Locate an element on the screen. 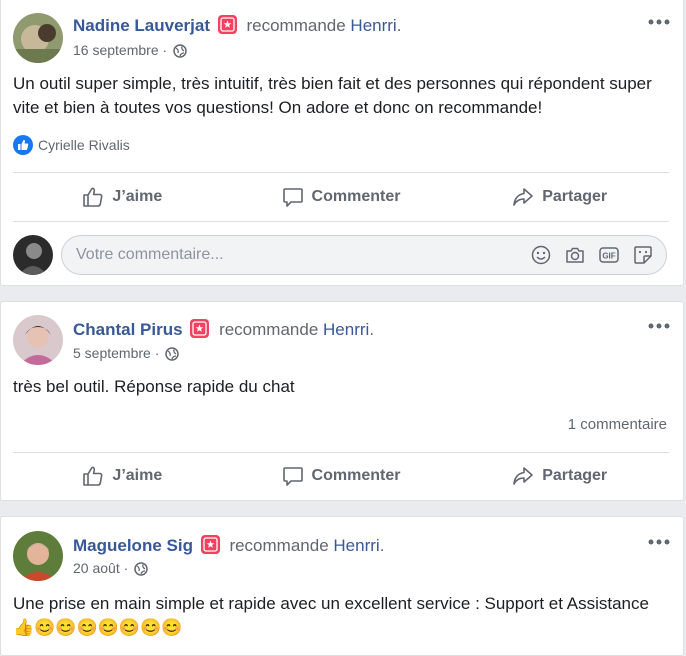 This screenshot has width=686, height=656. current-user-avatar is located at coordinates (33, 255).